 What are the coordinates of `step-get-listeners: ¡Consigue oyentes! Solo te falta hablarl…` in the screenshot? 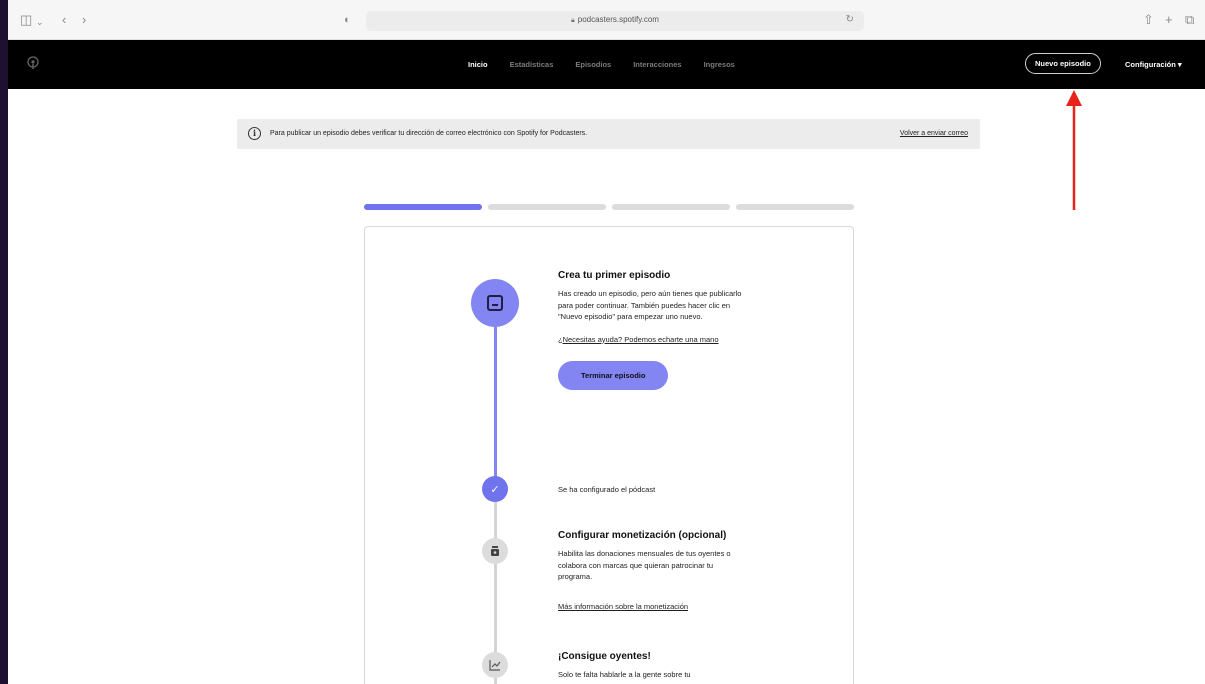 It's located at (653, 666).